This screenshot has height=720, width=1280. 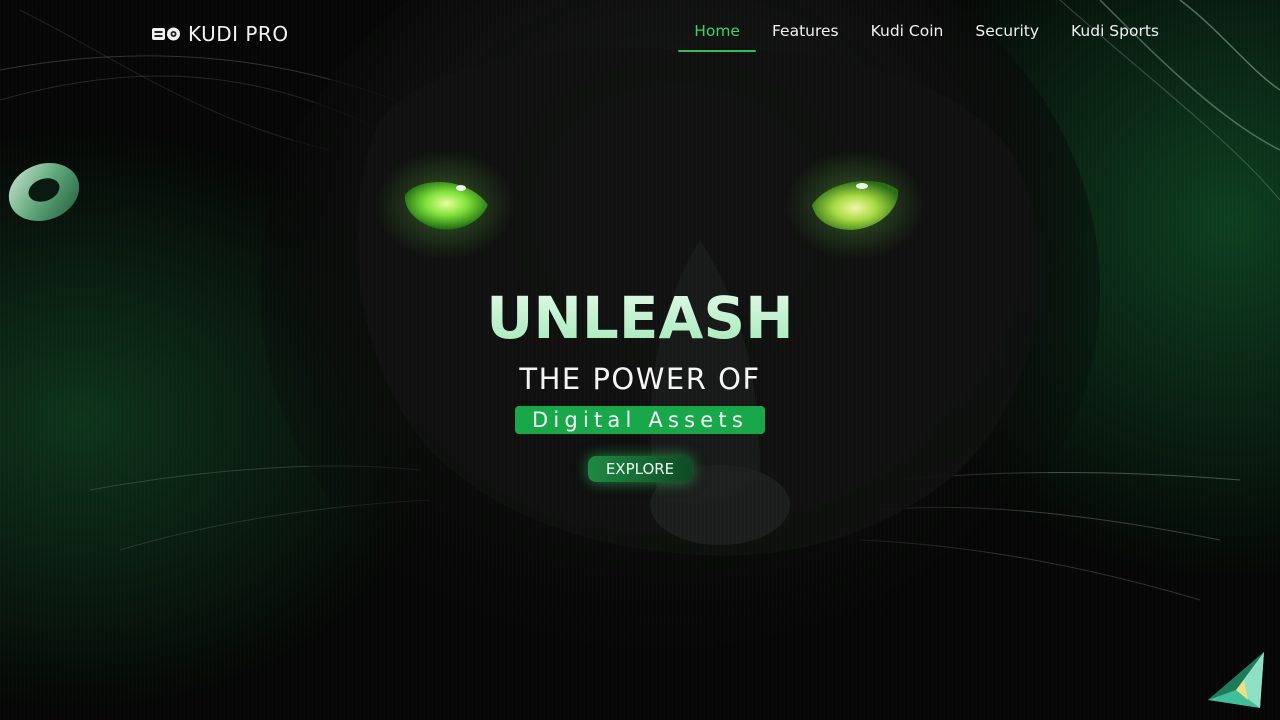 I want to click on hero-tag-badge: Digital Assets, so click(x=640, y=420).